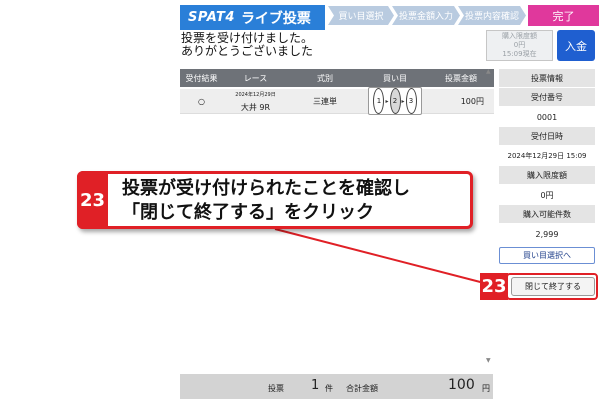  Describe the element at coordinates (381, 256) in the screenshot. I see `connector-line` at that location.